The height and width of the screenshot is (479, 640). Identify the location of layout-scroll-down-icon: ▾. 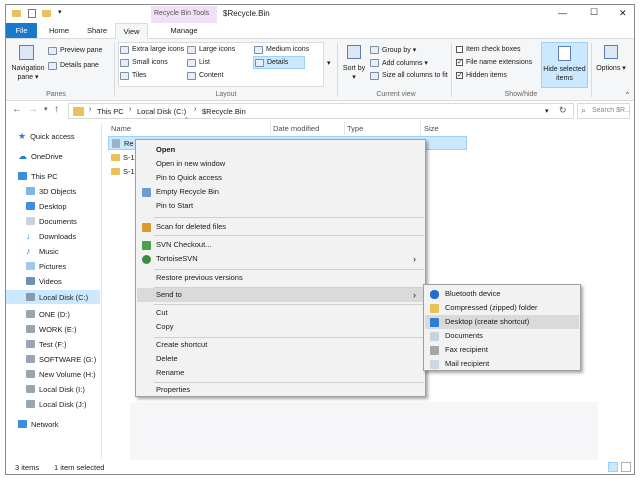
(329, 63).